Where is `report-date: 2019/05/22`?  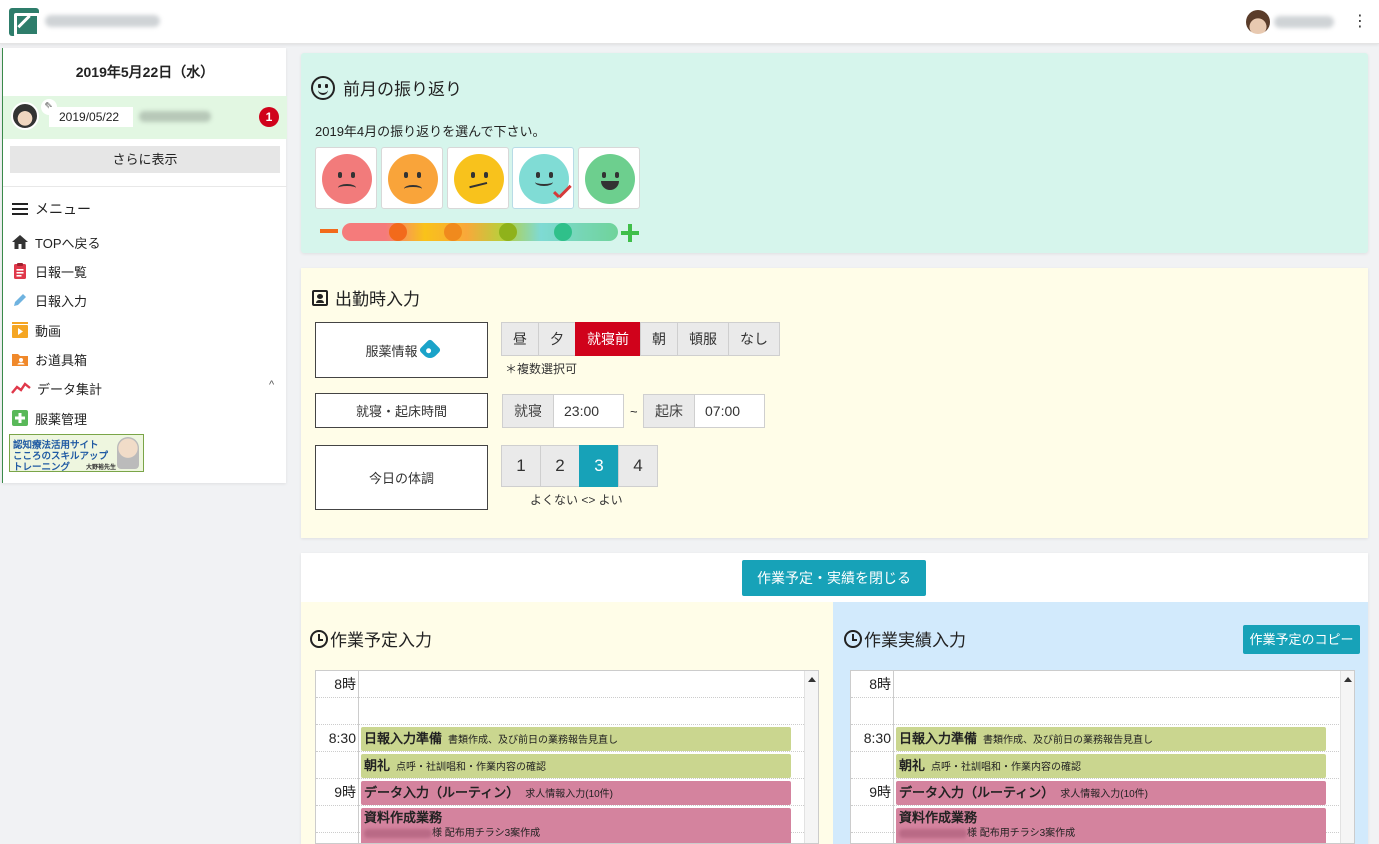
report-date: 2019/05/22 is located at coordinates (91, 117).